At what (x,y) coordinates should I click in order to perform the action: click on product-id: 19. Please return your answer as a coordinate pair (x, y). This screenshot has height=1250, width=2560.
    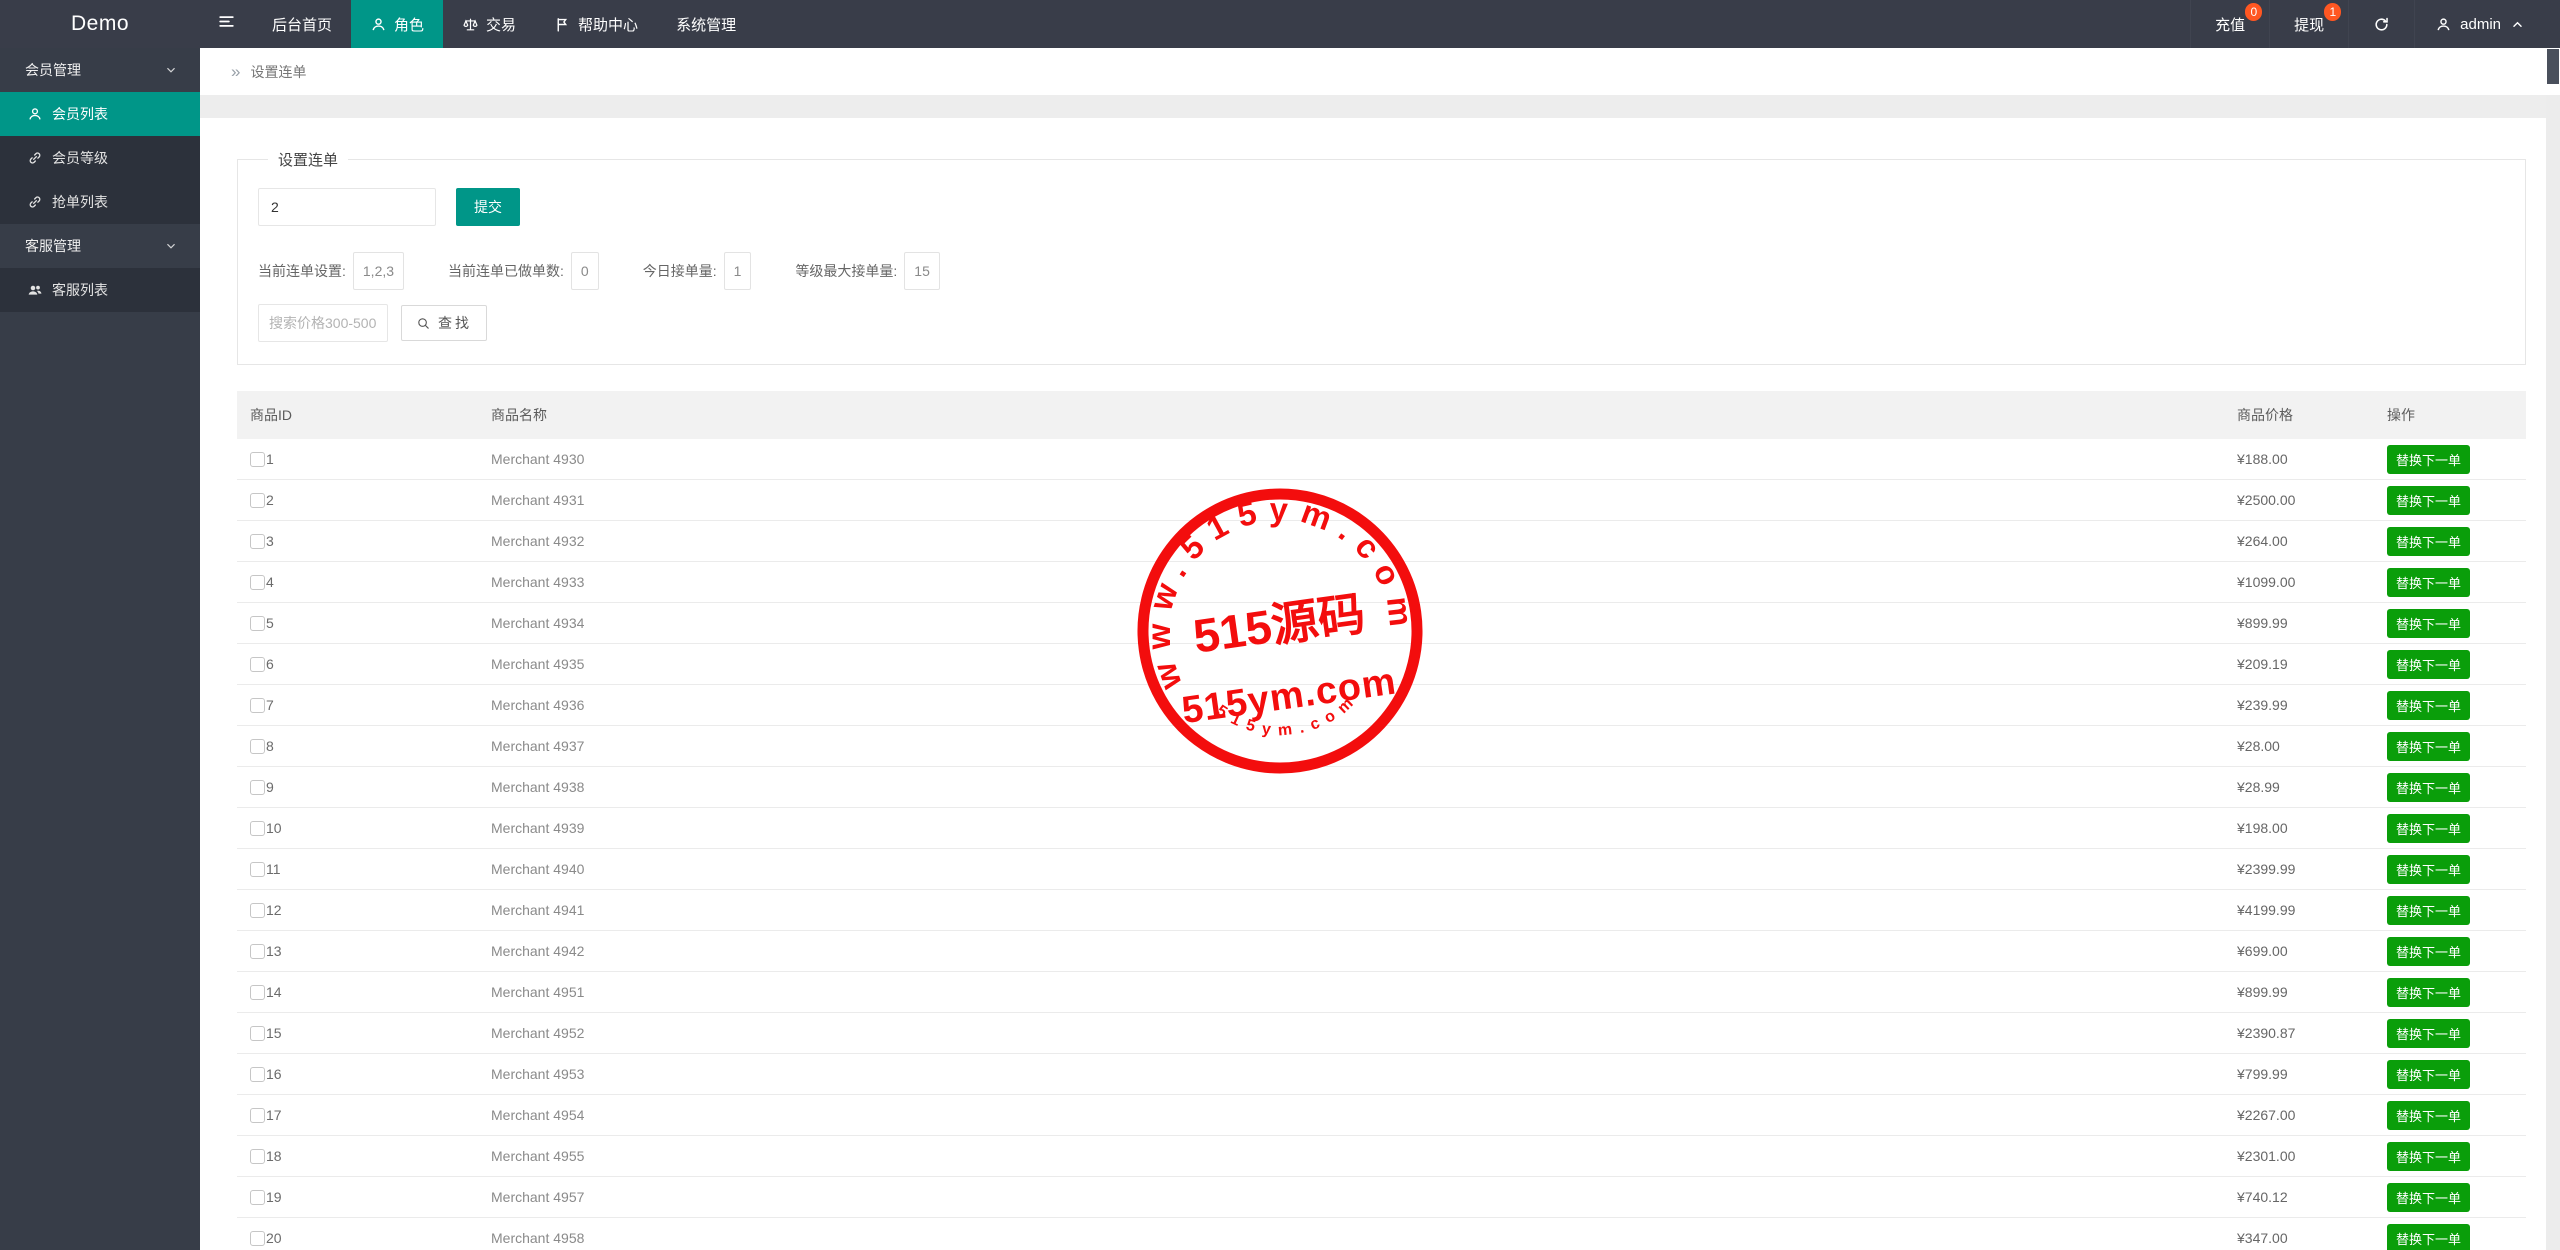
    Looking at the image, I should click on (274, 1197).